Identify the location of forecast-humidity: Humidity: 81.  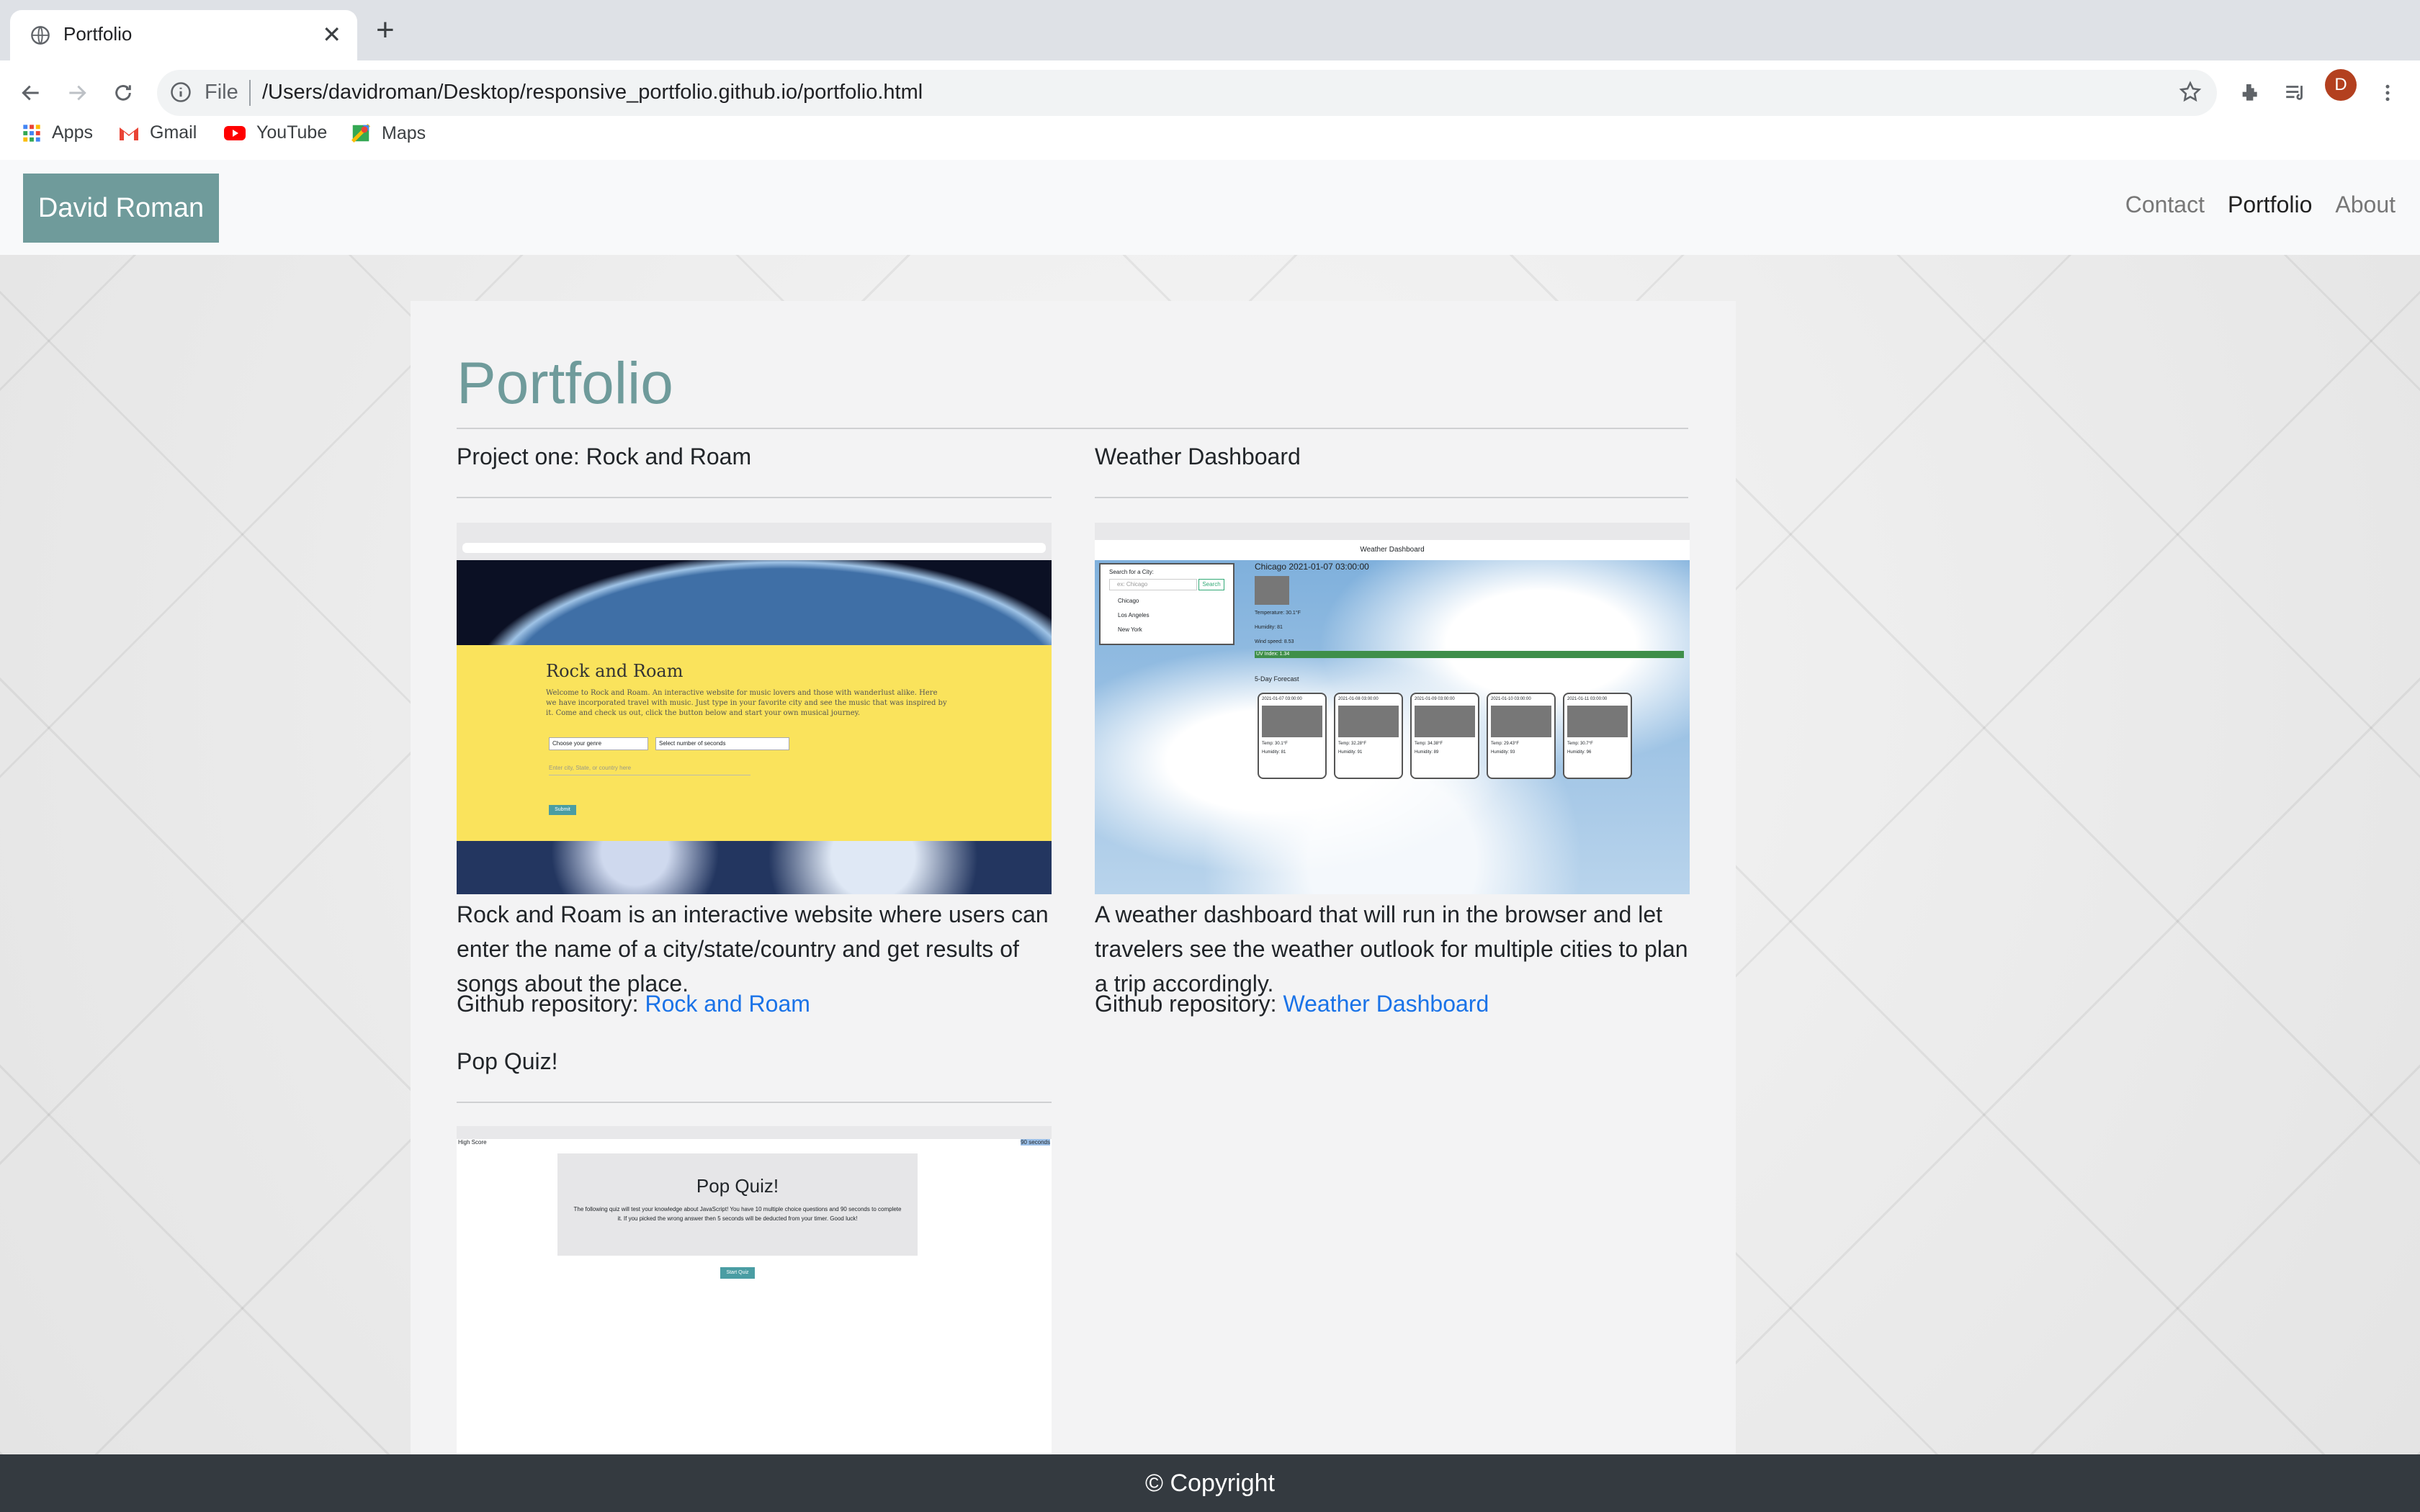
(1274, 752).